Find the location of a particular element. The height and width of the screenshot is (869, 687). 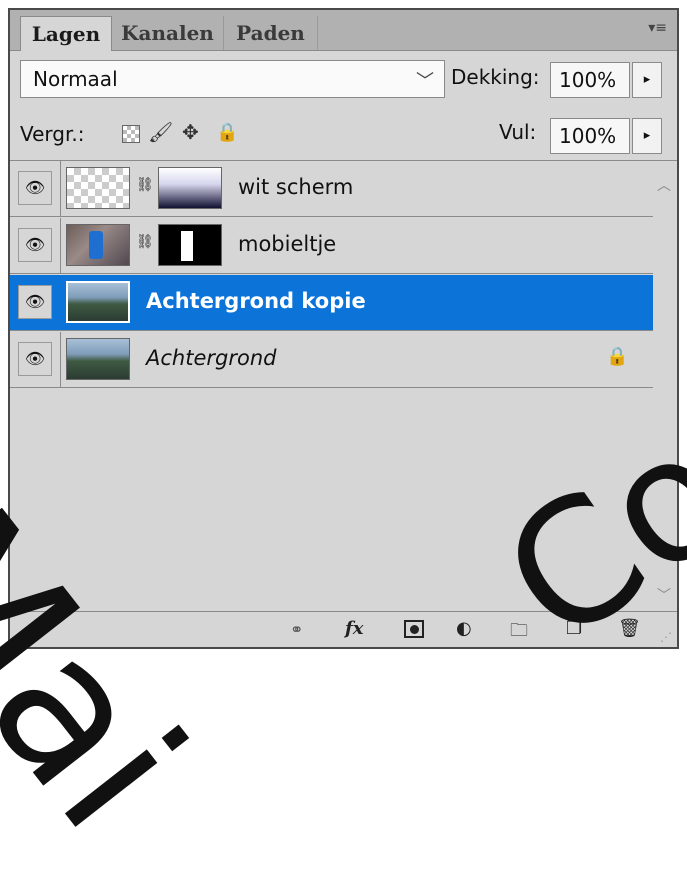

new-group-icon: 🗀 is located at coordinates (519, 633).